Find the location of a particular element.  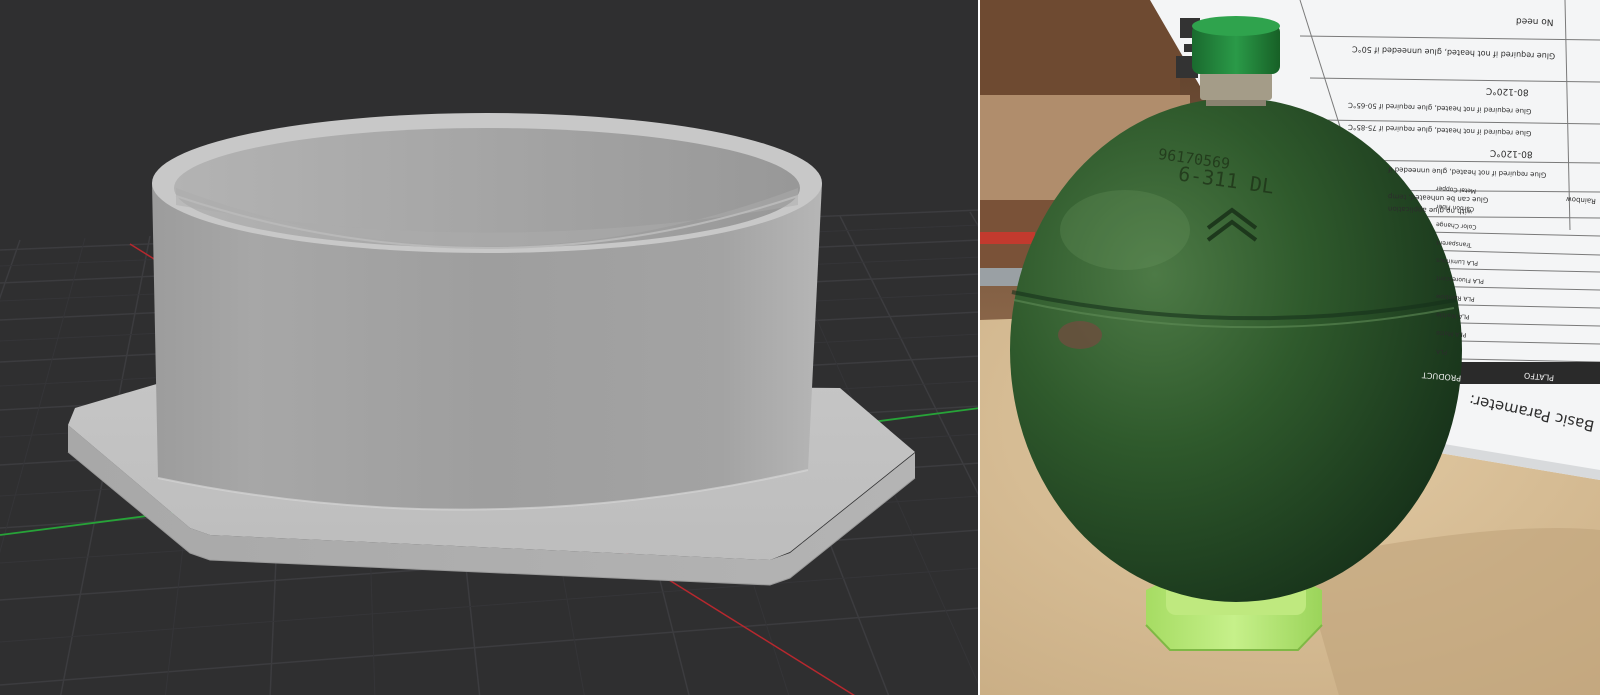

datasheet-row-3: 80-120°C is located at coordinates (1507, 91).